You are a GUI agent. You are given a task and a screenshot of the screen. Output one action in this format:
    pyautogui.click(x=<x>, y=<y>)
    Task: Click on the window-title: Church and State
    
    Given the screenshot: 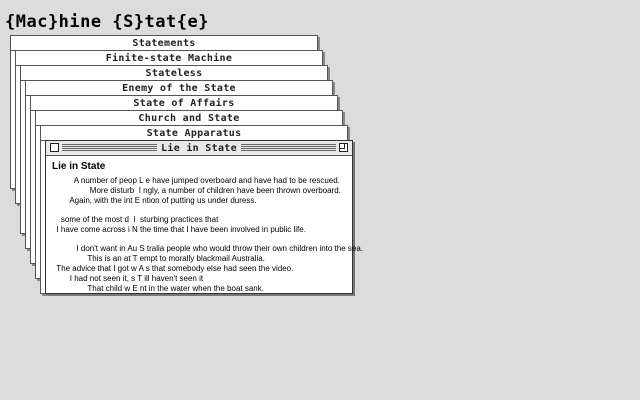 What is the action you would take?
    pyautogui.click(x=189, y=118)
    